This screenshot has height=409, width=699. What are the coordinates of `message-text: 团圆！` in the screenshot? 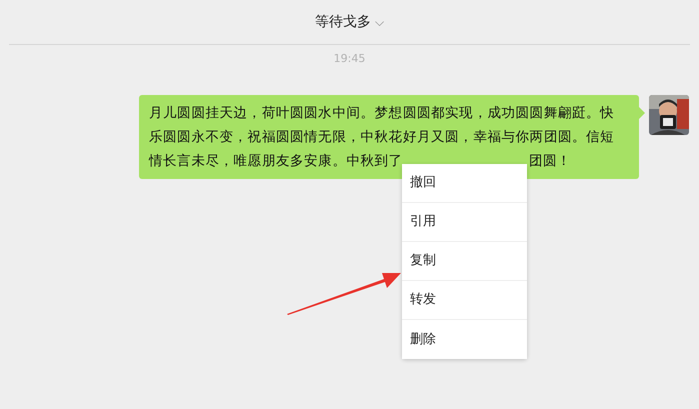 It's located at (550, 161).